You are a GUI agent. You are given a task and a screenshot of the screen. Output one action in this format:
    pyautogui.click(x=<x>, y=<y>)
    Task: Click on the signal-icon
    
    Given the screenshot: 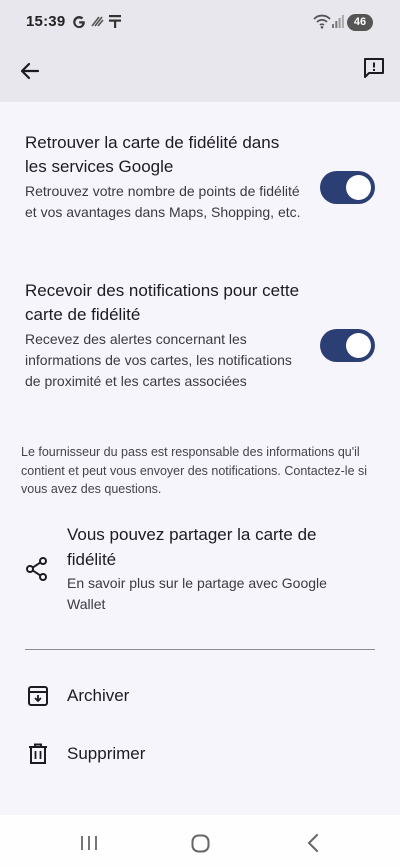 What is the action you would take?
    pyautogui.click(x=338, y=21)
    